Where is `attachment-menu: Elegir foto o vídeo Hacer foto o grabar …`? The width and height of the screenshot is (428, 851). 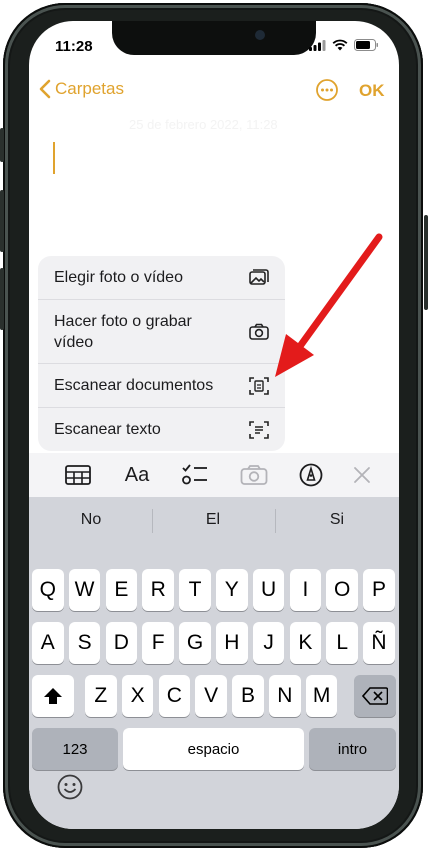 attachment-menu: Elegir foto o vídeo Hacer foto o grabar … is located at coordinates (161, 353).